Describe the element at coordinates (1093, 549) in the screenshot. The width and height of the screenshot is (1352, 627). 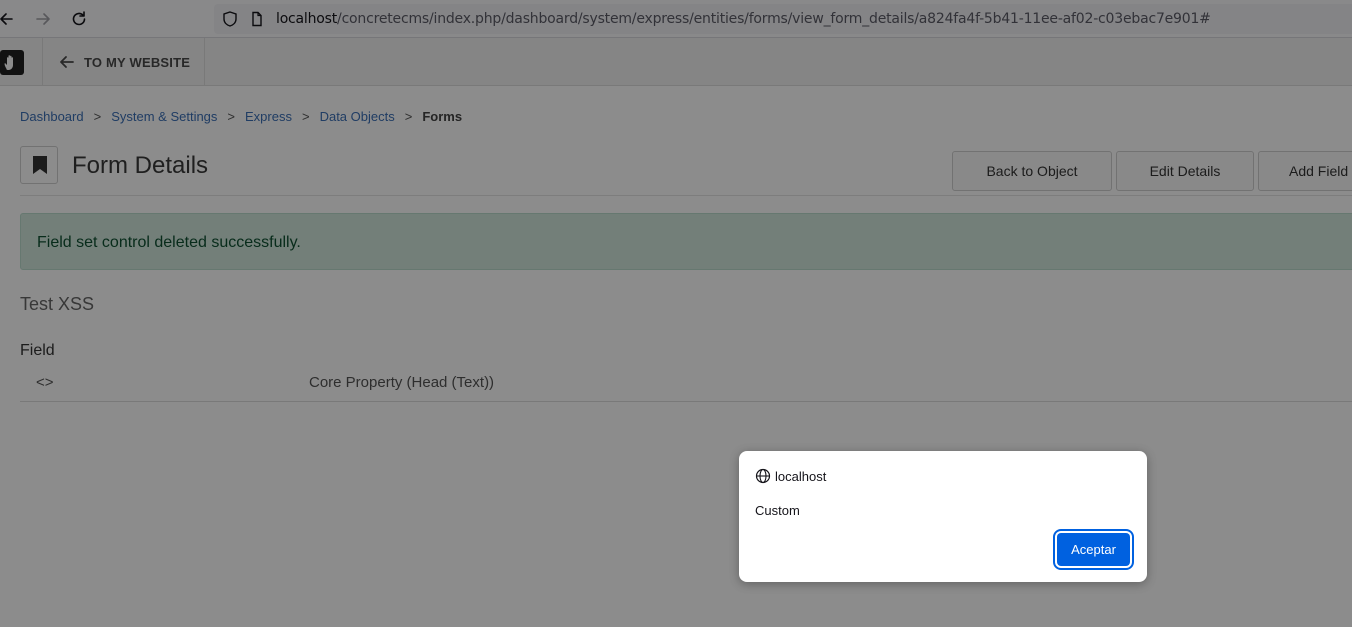
I see `dialog-ok-button: Aceptar` at that location.